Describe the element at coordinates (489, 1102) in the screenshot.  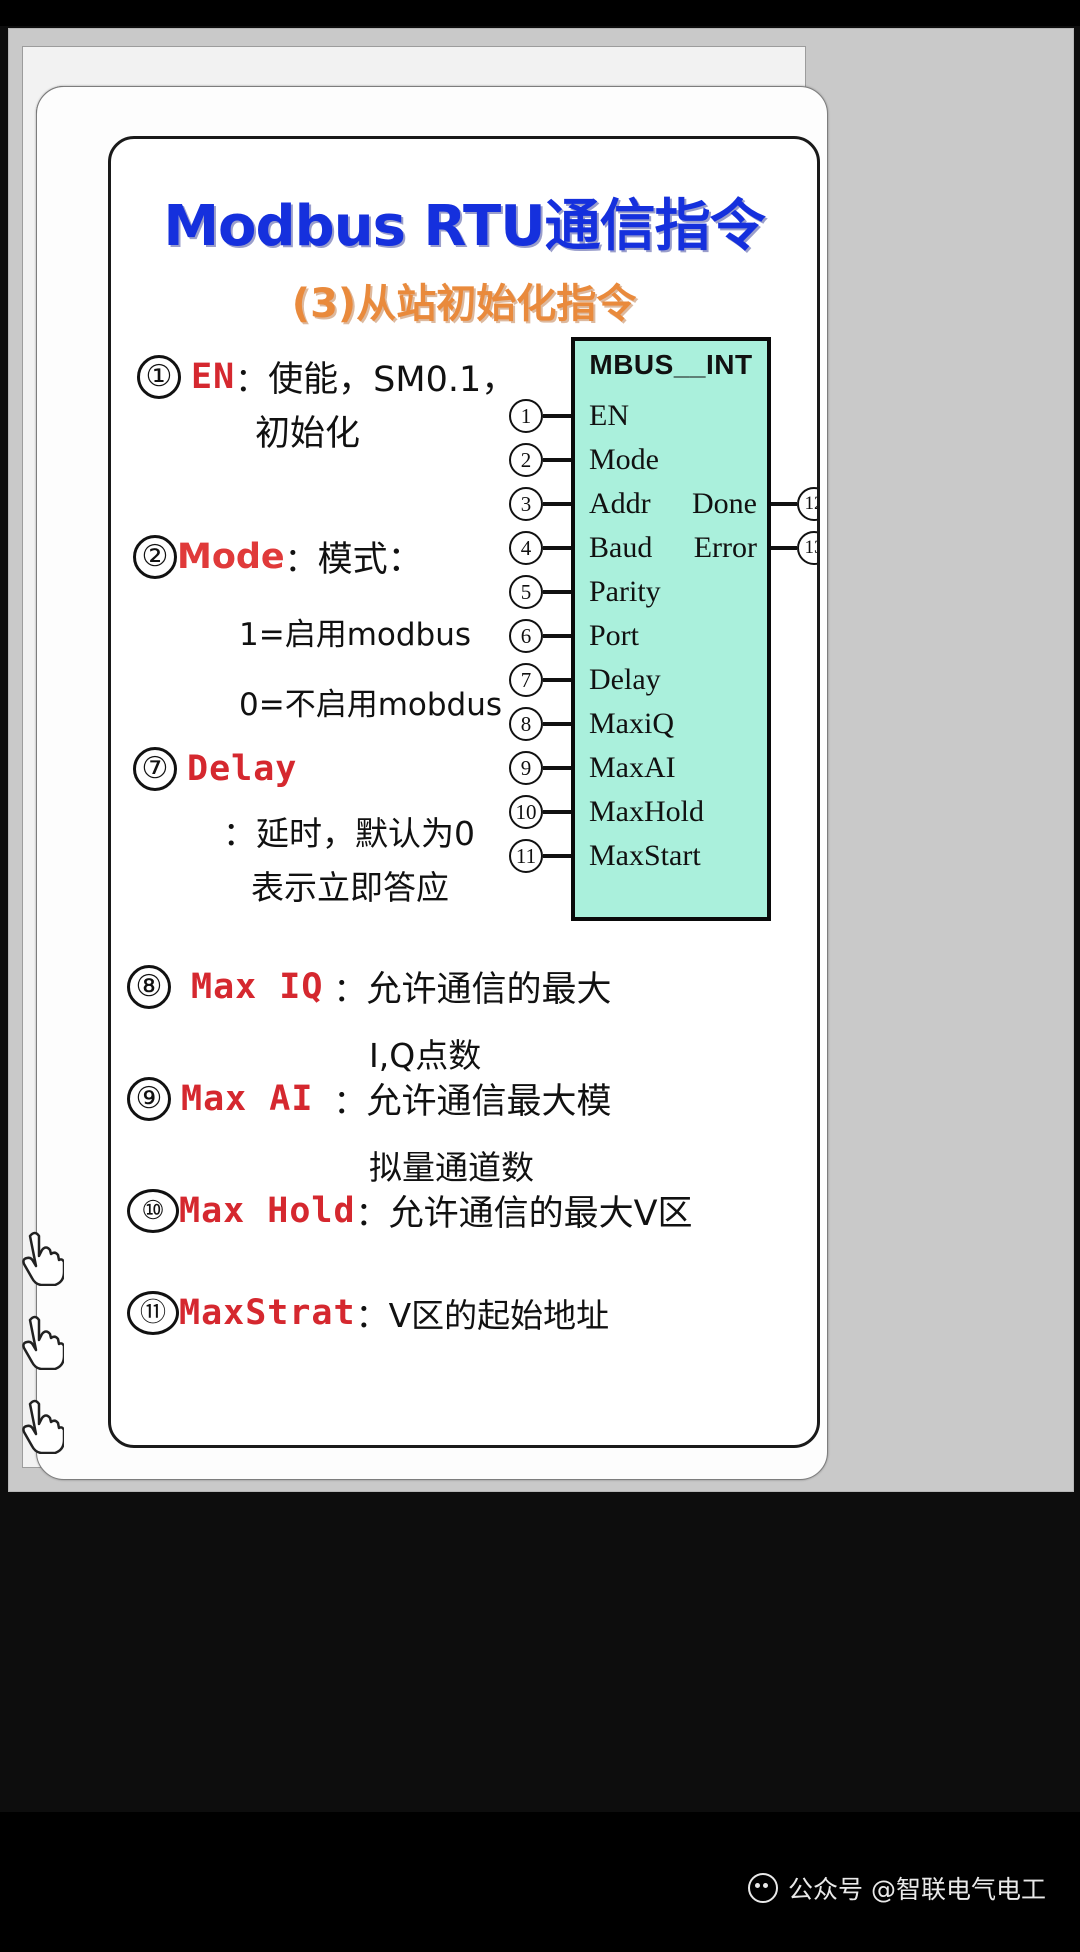
I see `item-desc-maxai-line1: 允许通信最大模` at that location.